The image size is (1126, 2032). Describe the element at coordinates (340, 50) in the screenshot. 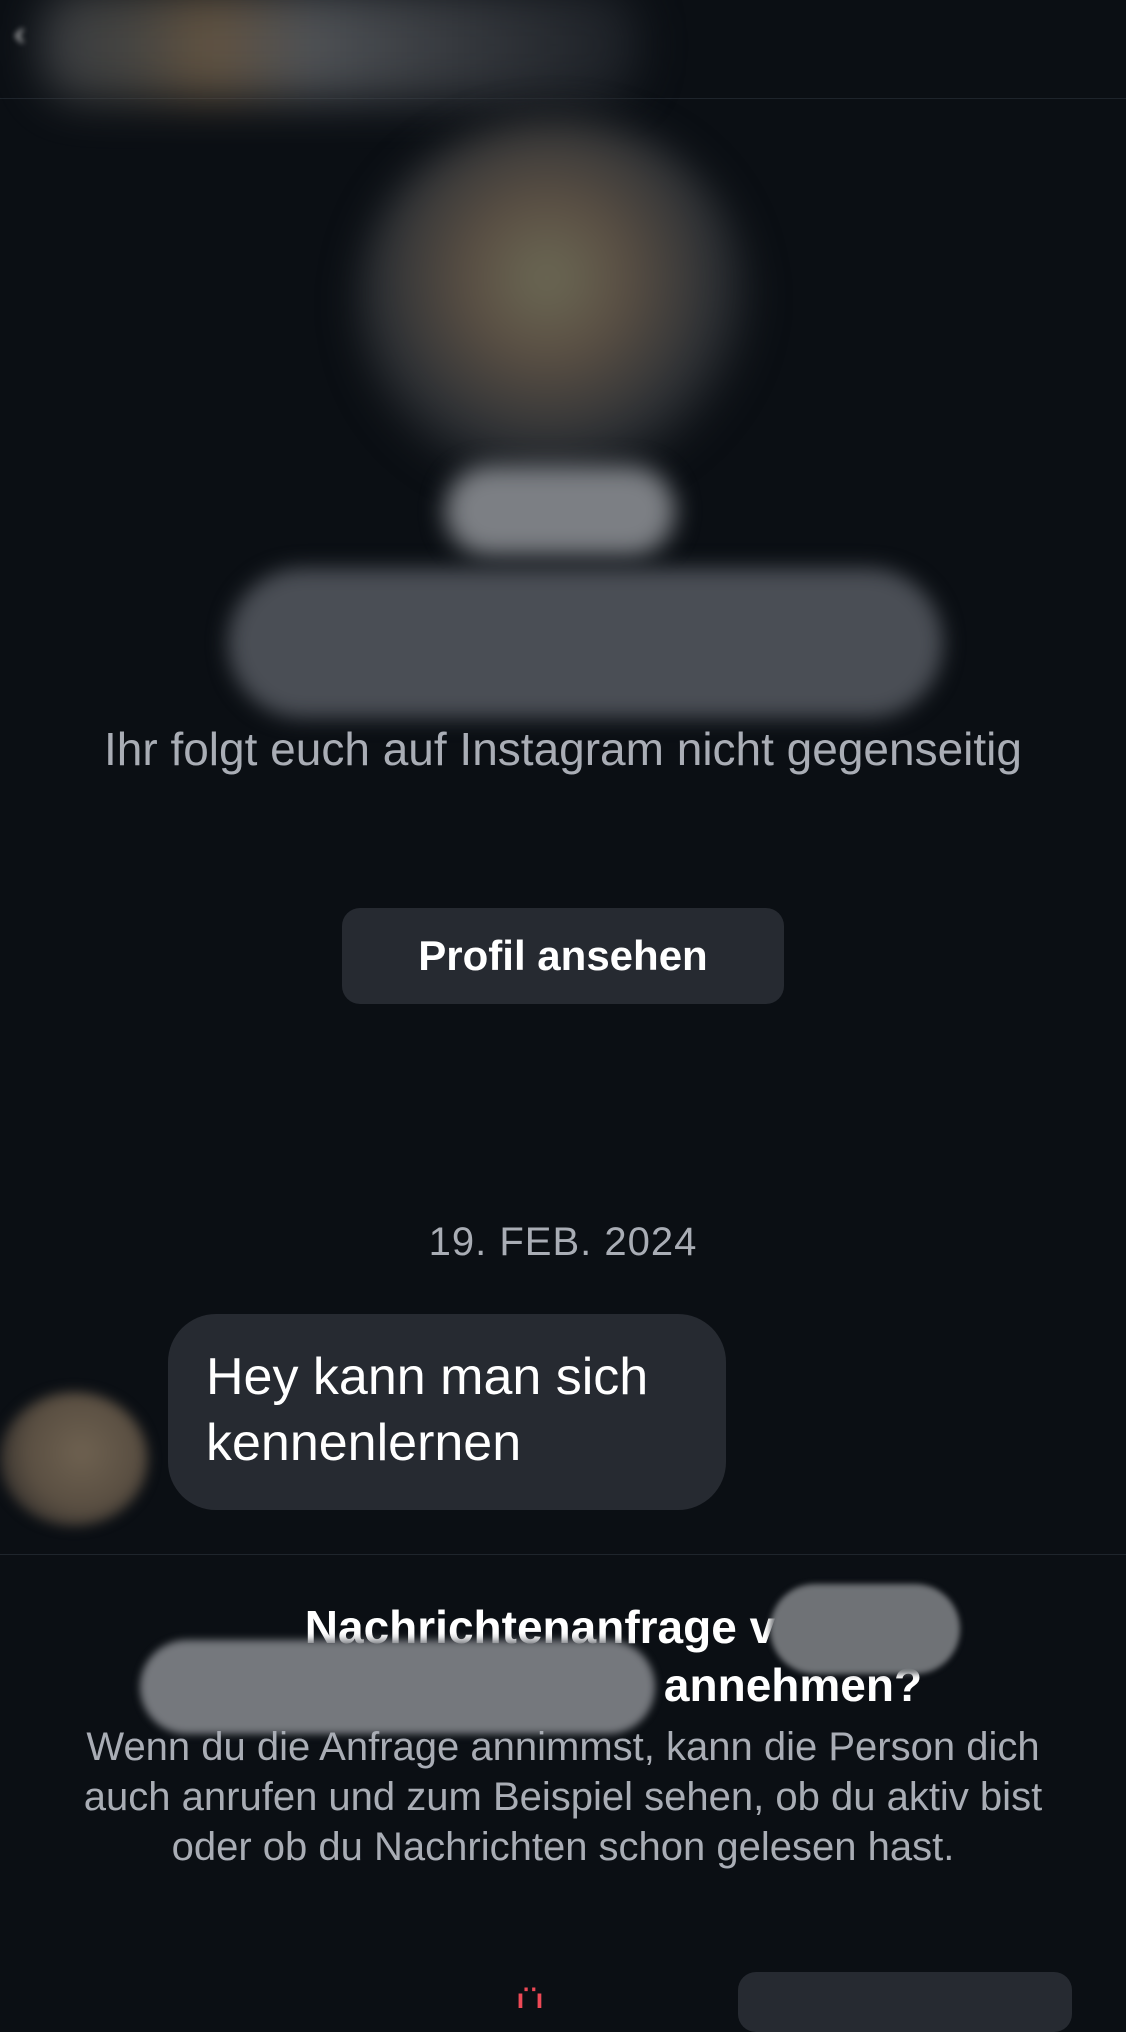

I see `redacted-header-info` at that location.